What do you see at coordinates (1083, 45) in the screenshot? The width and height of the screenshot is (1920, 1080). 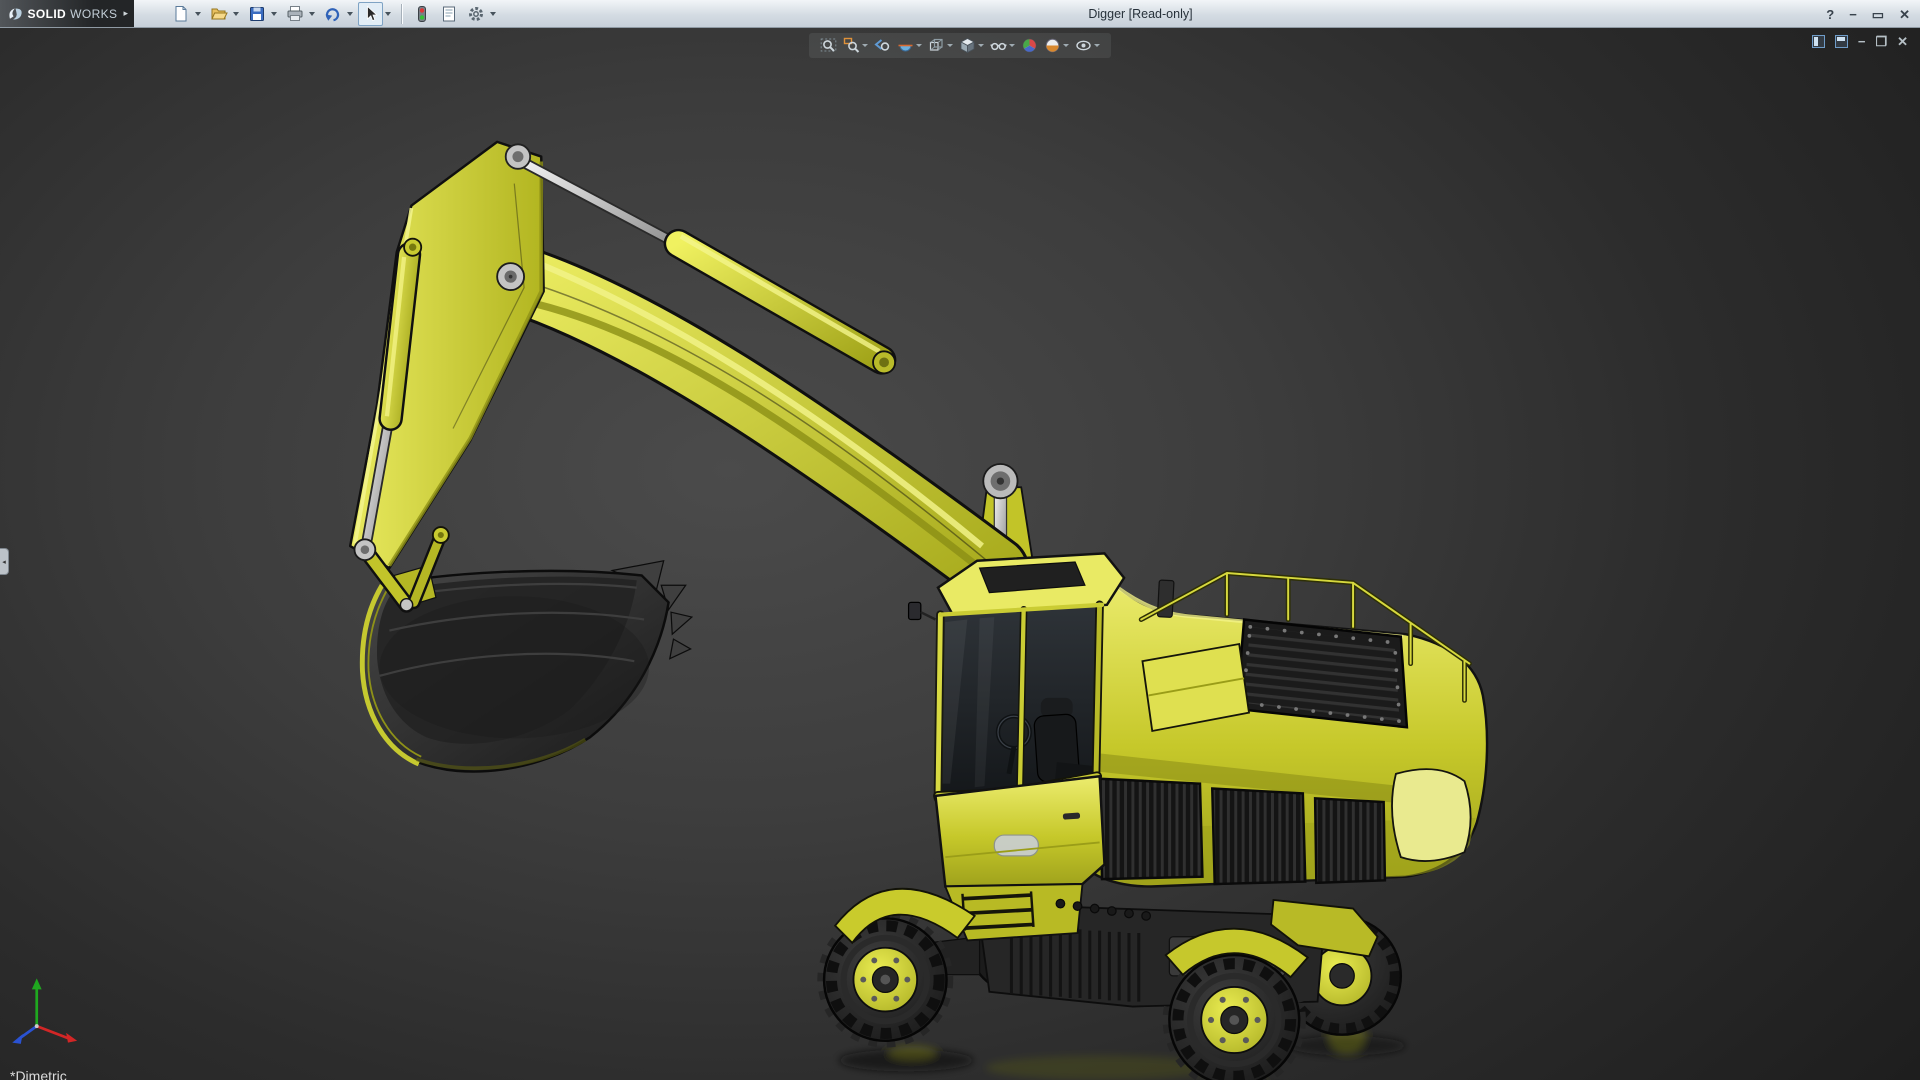 I see `view-settings-icon` at bounding box center [1083, 45].